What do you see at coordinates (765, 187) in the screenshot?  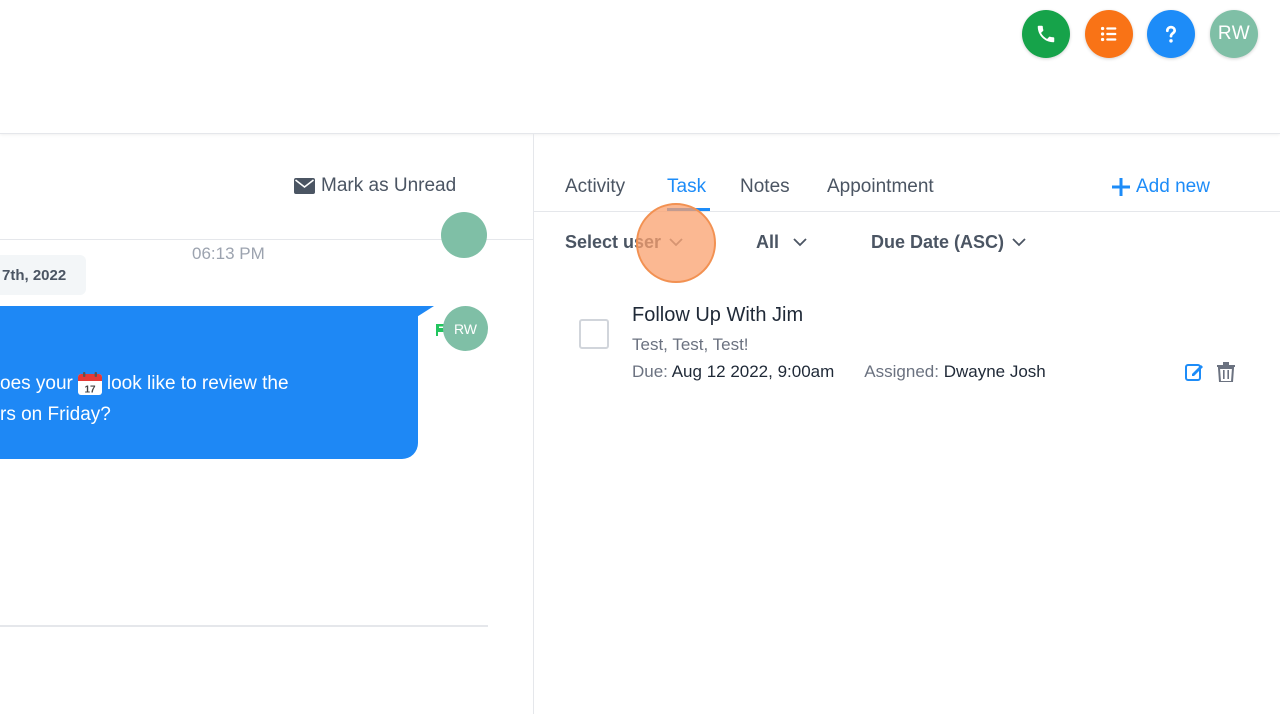 I see `tab-notes: Notes` at bounding box center [765, 187].